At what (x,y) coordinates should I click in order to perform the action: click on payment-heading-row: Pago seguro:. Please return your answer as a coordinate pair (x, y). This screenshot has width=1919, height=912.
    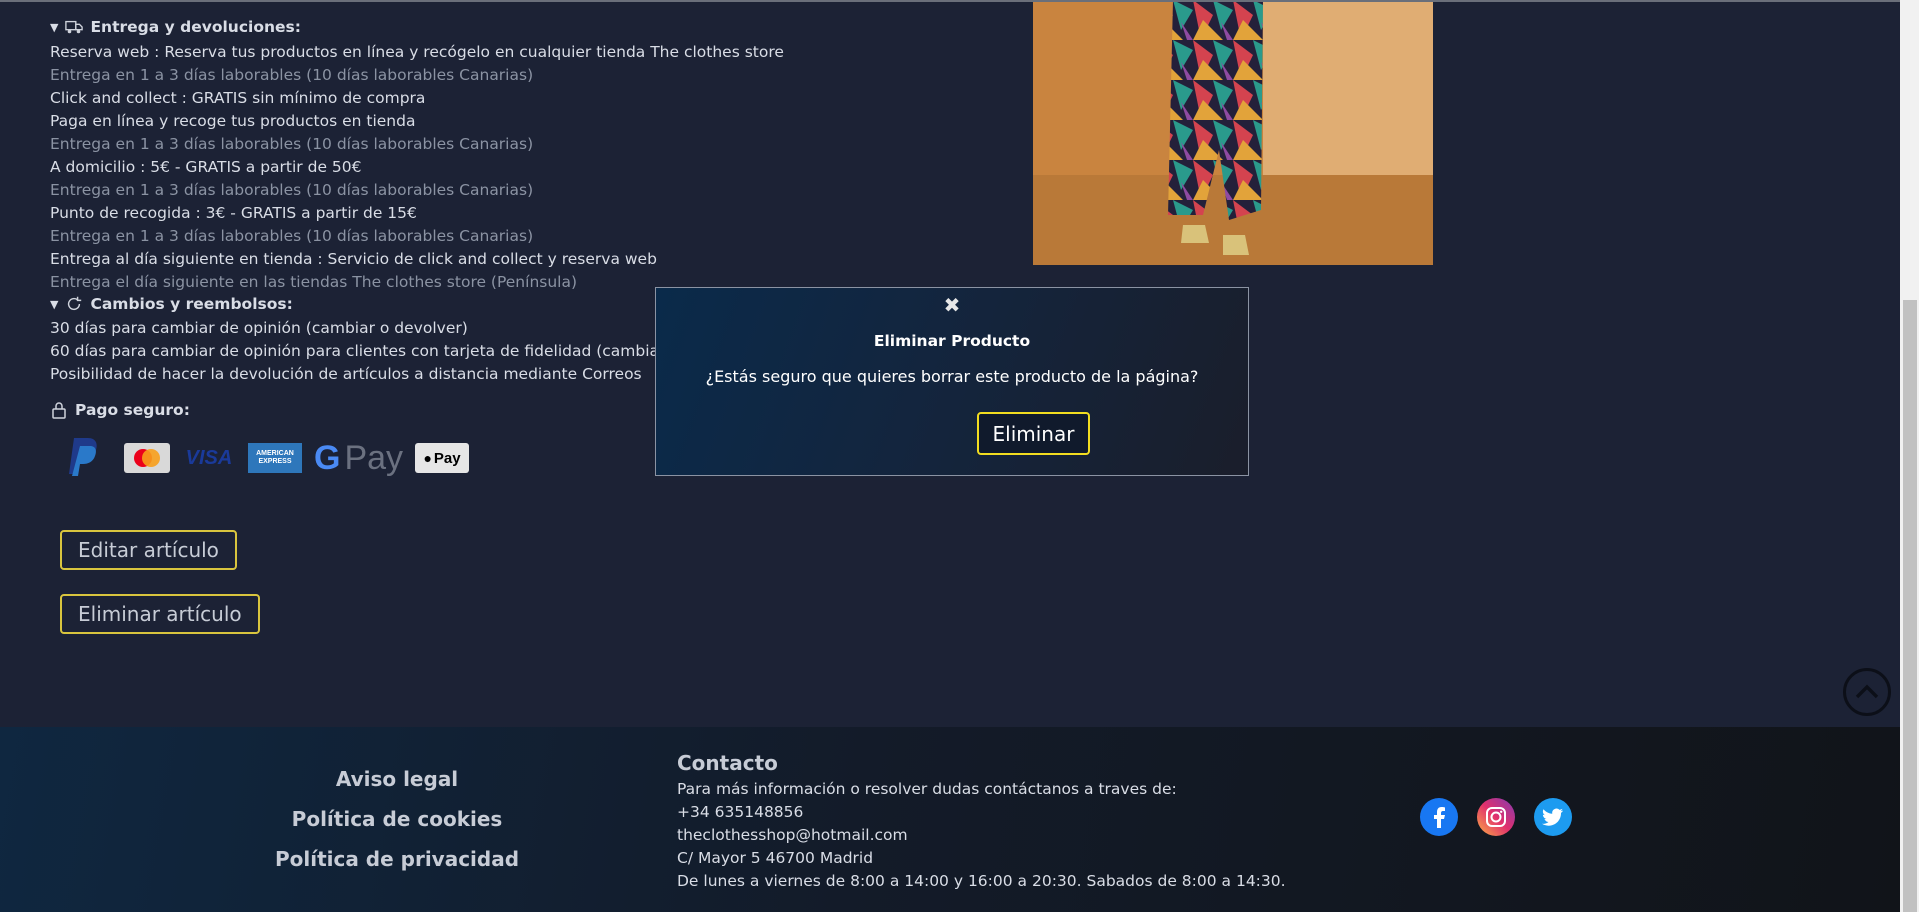
    Looking at the image, I should click on (120, 410).